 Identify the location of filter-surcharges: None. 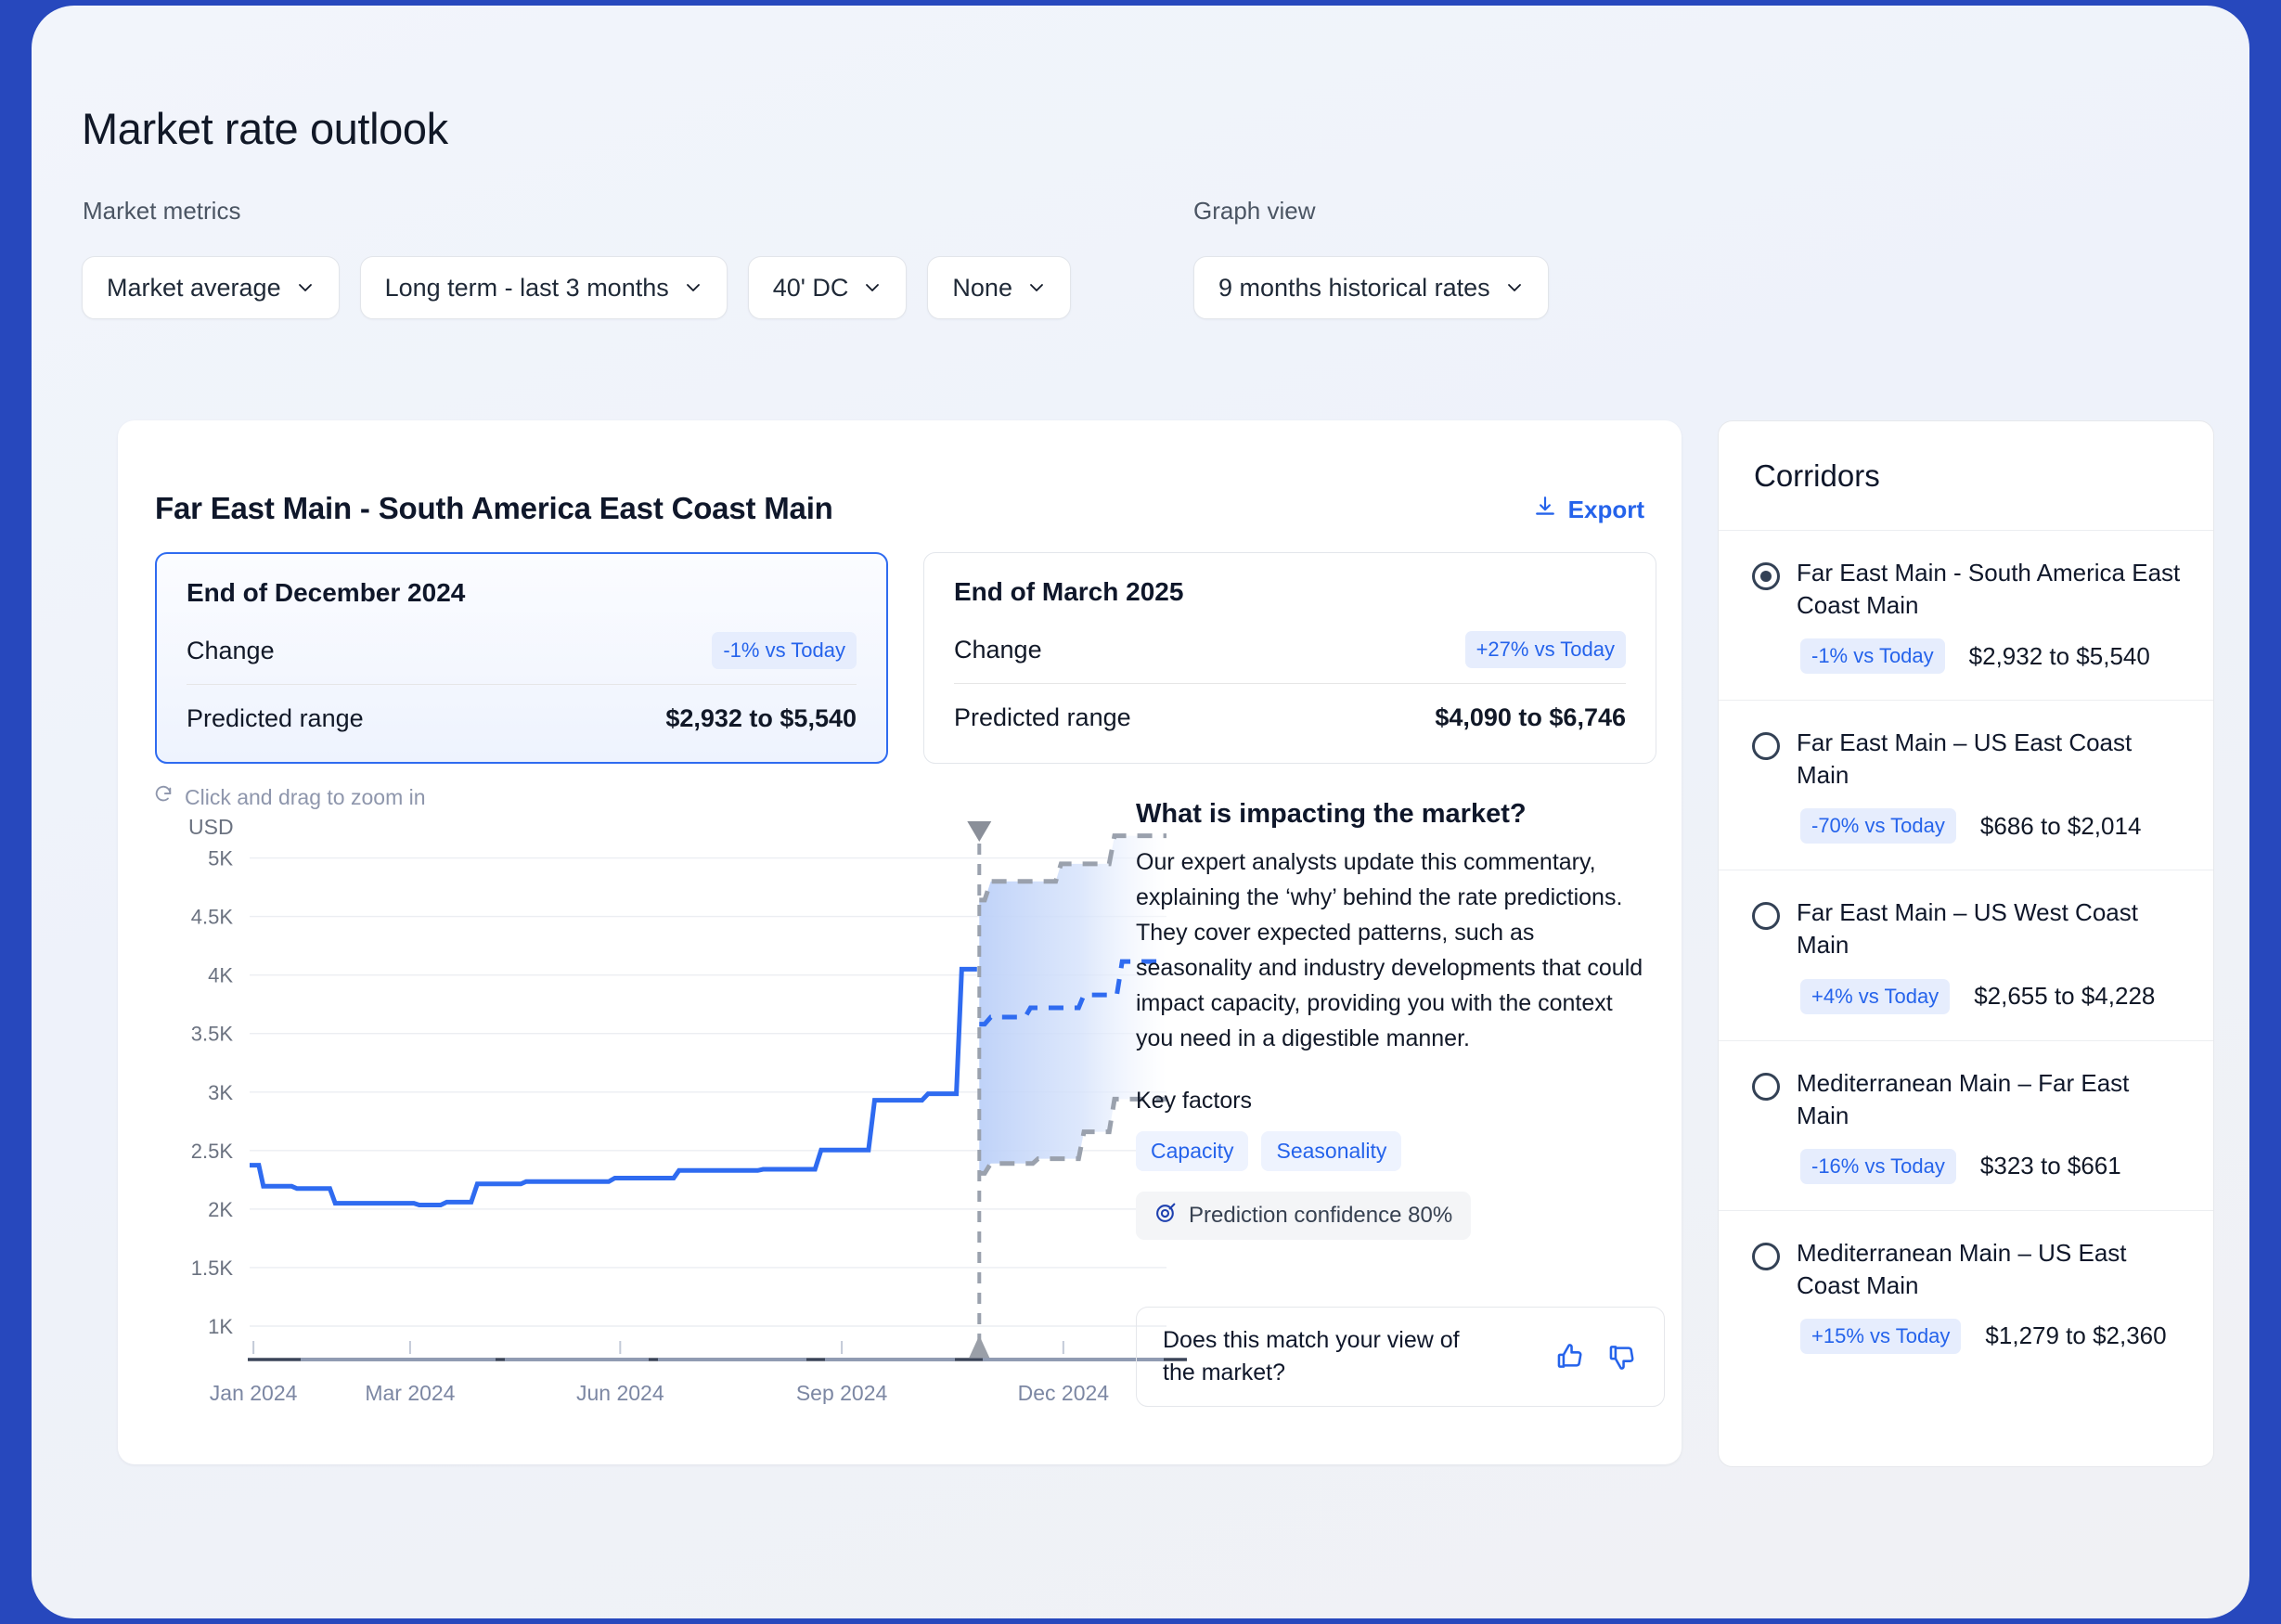
(999, 288).